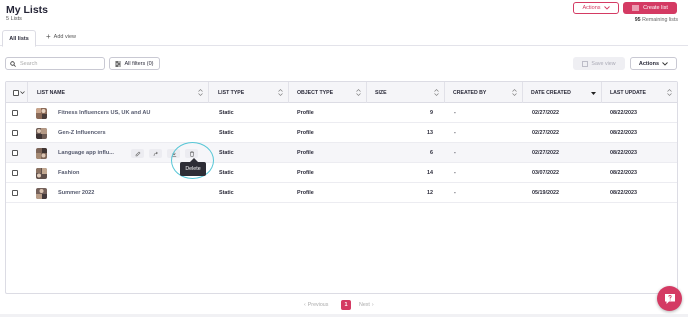 The width and height of the screenshot is (688, 317). What do you see at coordinates (636, 8) in the screenshot?
I see `list-icon` at bounding box center [636, 8].